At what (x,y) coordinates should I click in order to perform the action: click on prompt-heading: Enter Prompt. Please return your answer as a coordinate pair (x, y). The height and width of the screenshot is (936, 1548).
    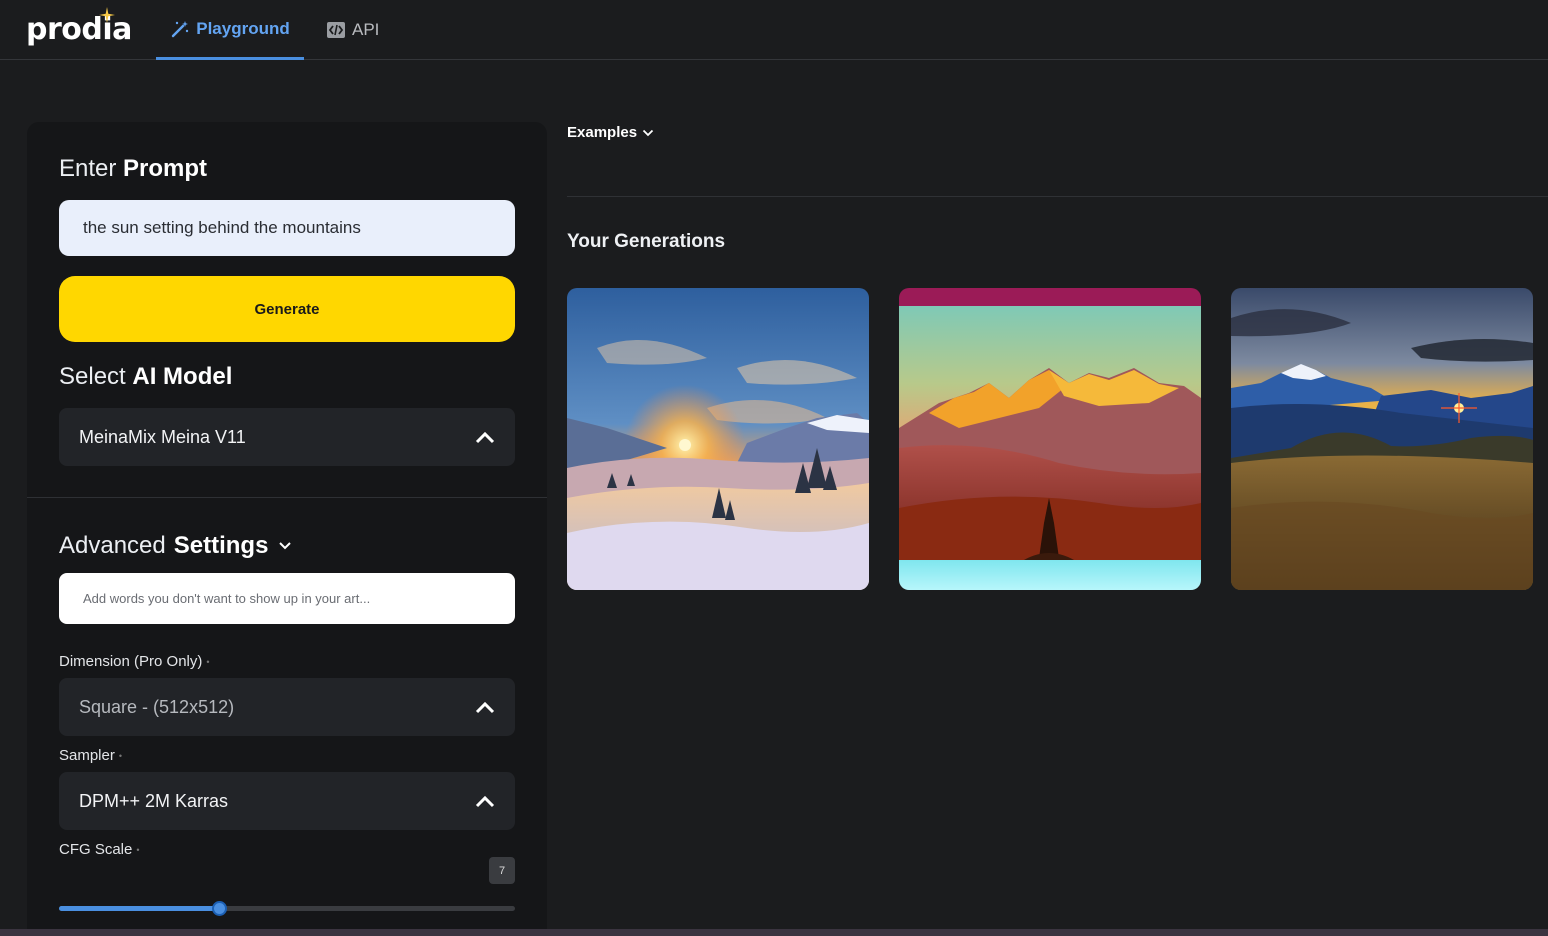
    Looking at the image, I should click on (133, 169).